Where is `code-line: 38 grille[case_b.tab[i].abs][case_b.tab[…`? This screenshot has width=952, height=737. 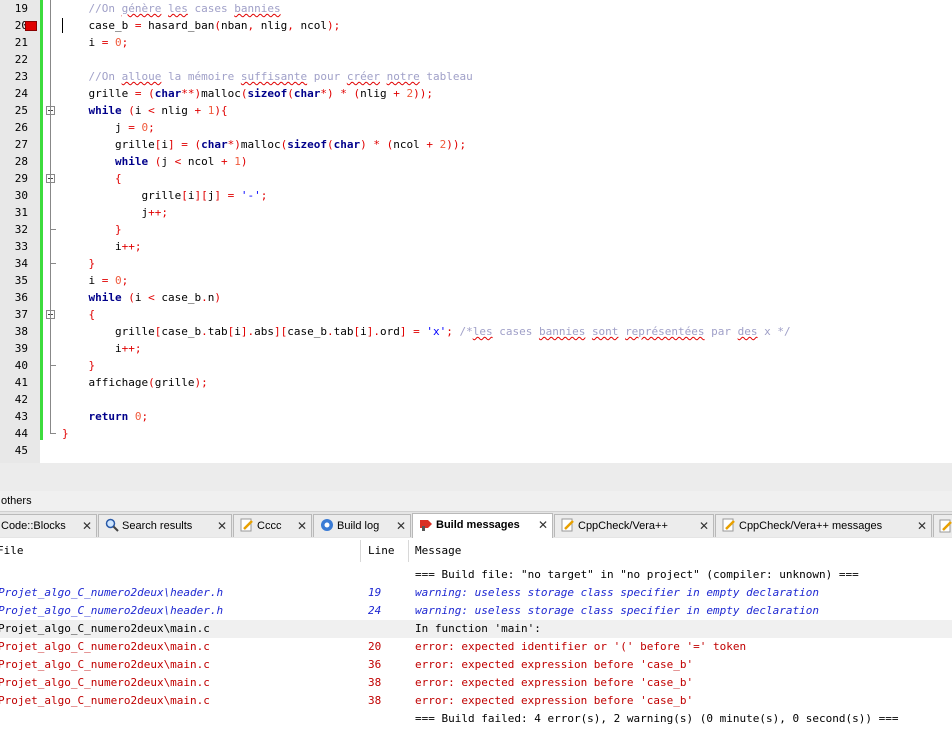 code-line: 38 grille[case_b.tab[i].abs][case_b.tab[… is located at coordinates (476, 331).